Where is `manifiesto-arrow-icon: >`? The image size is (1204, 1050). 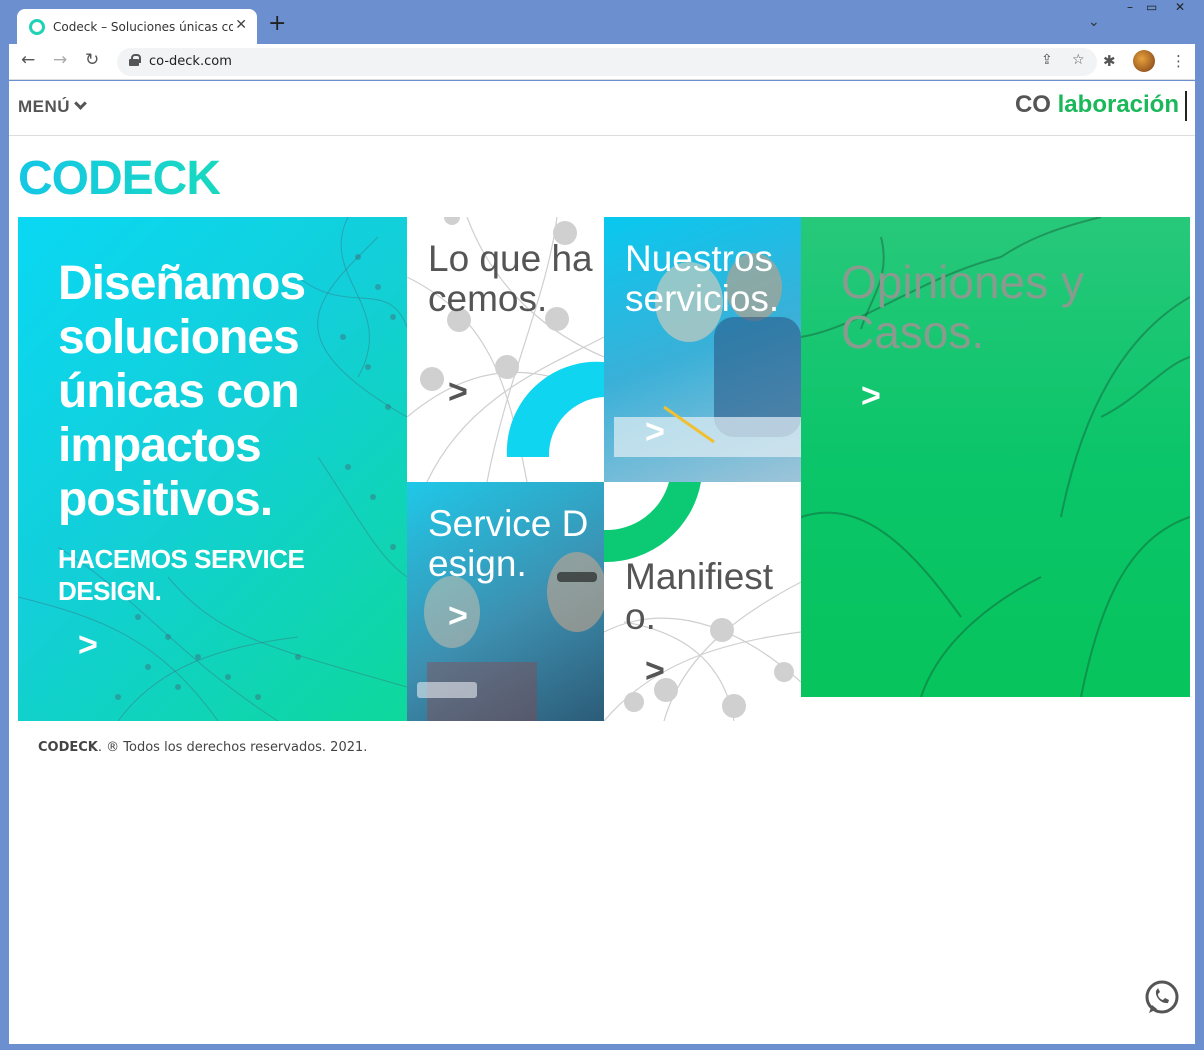
manifiesto-arrow-icon: > is located at coordinates (655, 671).